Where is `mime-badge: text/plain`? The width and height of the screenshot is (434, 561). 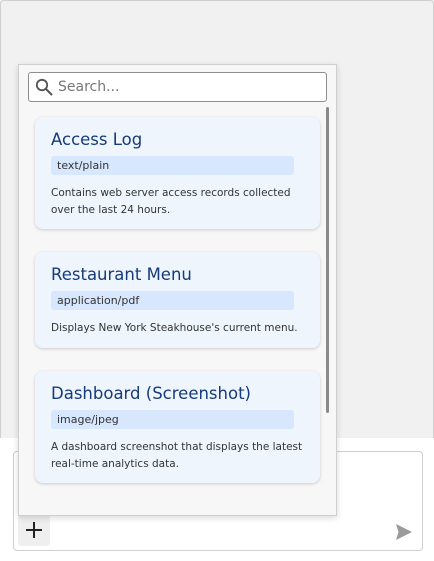
mime-badge: text/plain is located at coordinates (172, 165).